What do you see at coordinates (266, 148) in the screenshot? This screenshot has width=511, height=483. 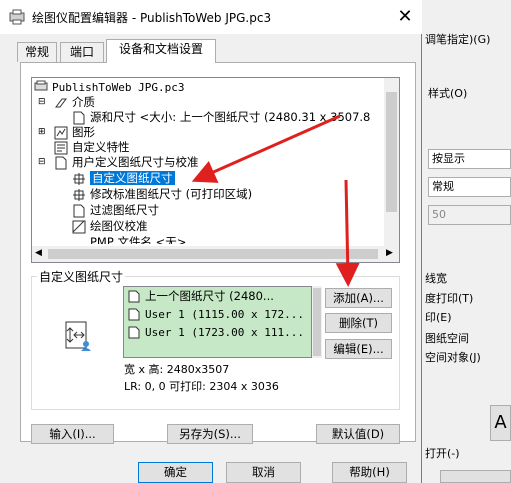 I see `arrow-to-custom-size` at bounding box center [266, 148].